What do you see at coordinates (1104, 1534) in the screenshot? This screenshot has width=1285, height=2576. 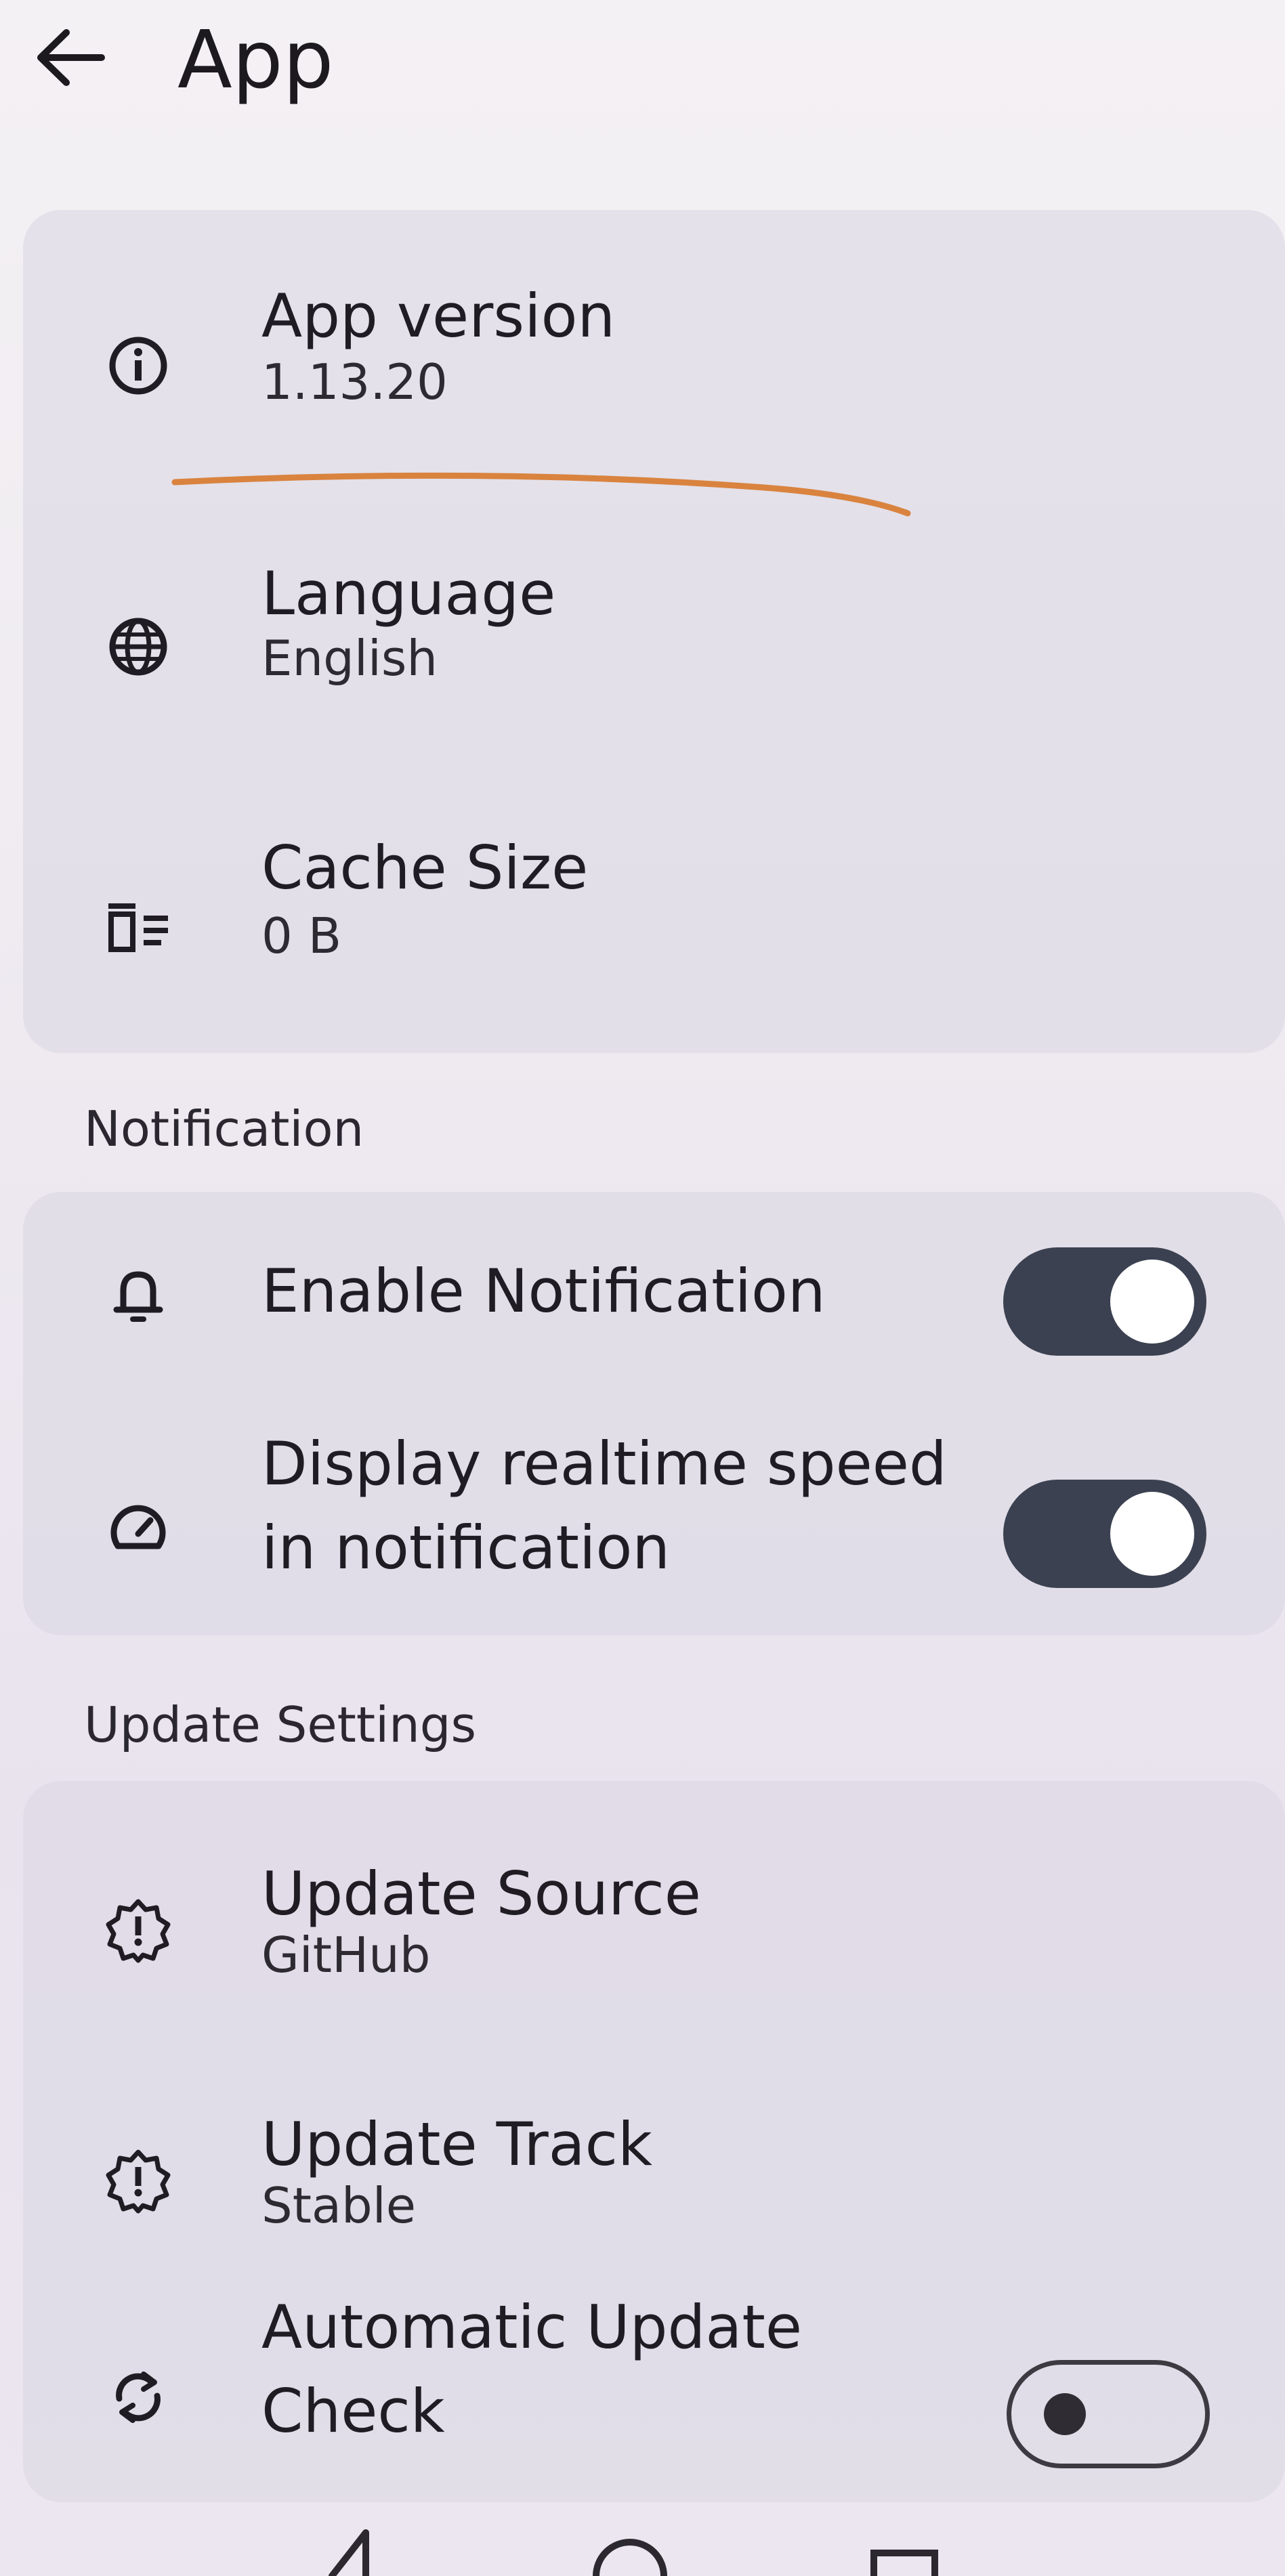 I see `realtime-speed-toggle` at bounding box center [1104, 1534].